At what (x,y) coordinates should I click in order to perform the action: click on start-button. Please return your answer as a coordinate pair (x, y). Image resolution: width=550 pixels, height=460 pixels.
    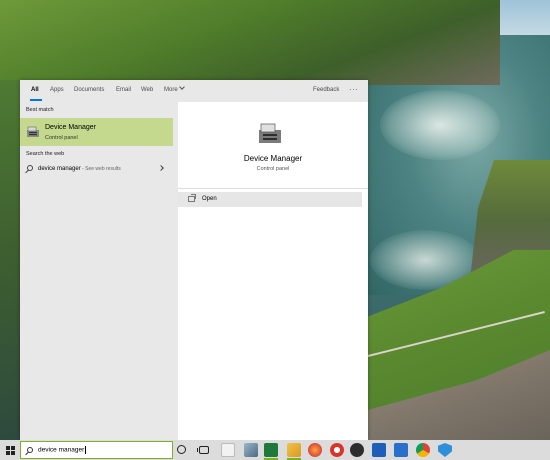
    Looking at the image, I should click on (10, 450).